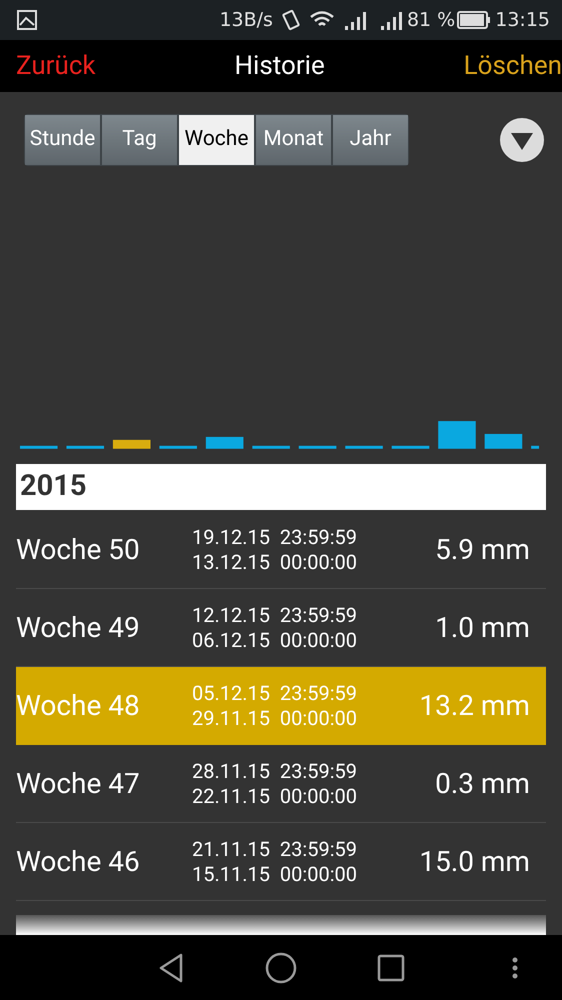  Describe the element at coordinates (275, 849) in the screenshot. I see `end-time: 21.11.15 23:59:59` at that location.